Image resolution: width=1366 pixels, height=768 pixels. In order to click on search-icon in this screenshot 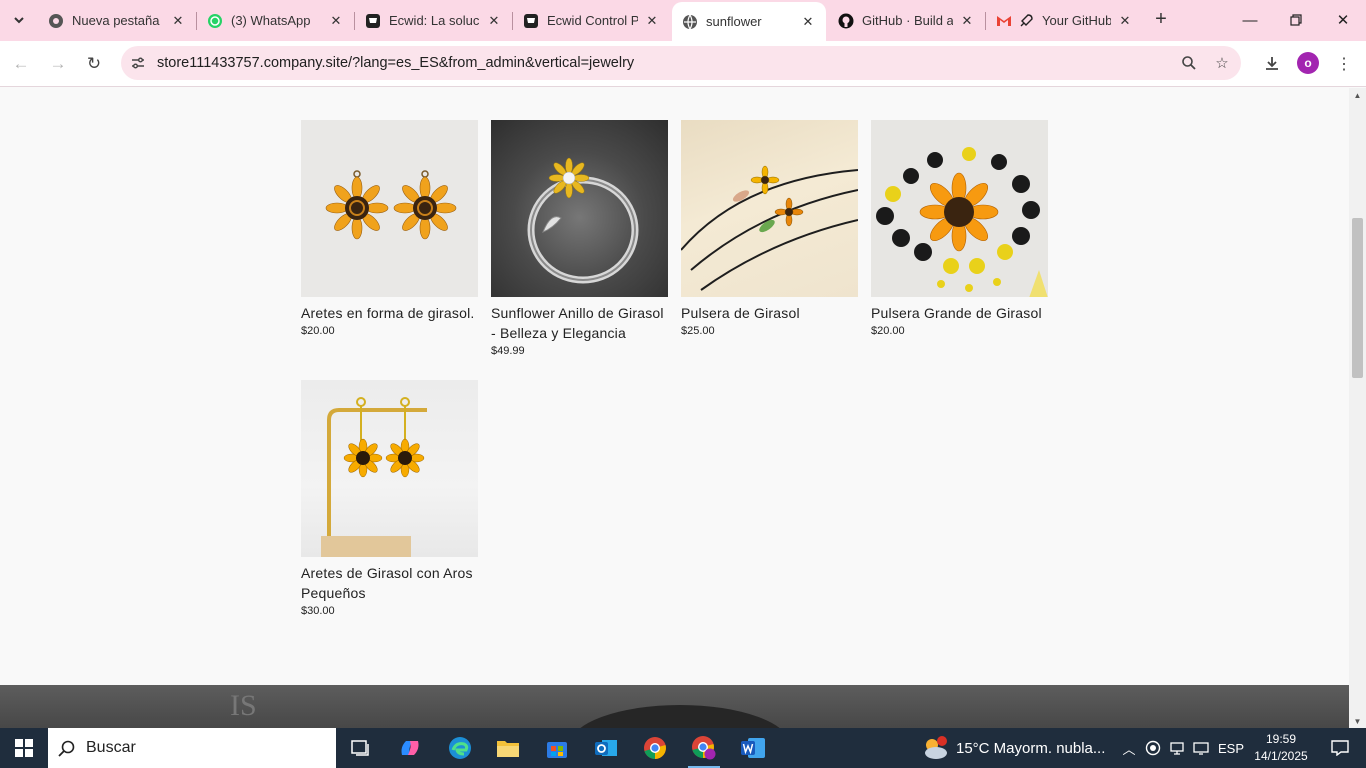, I will do `click(67, 748)`.